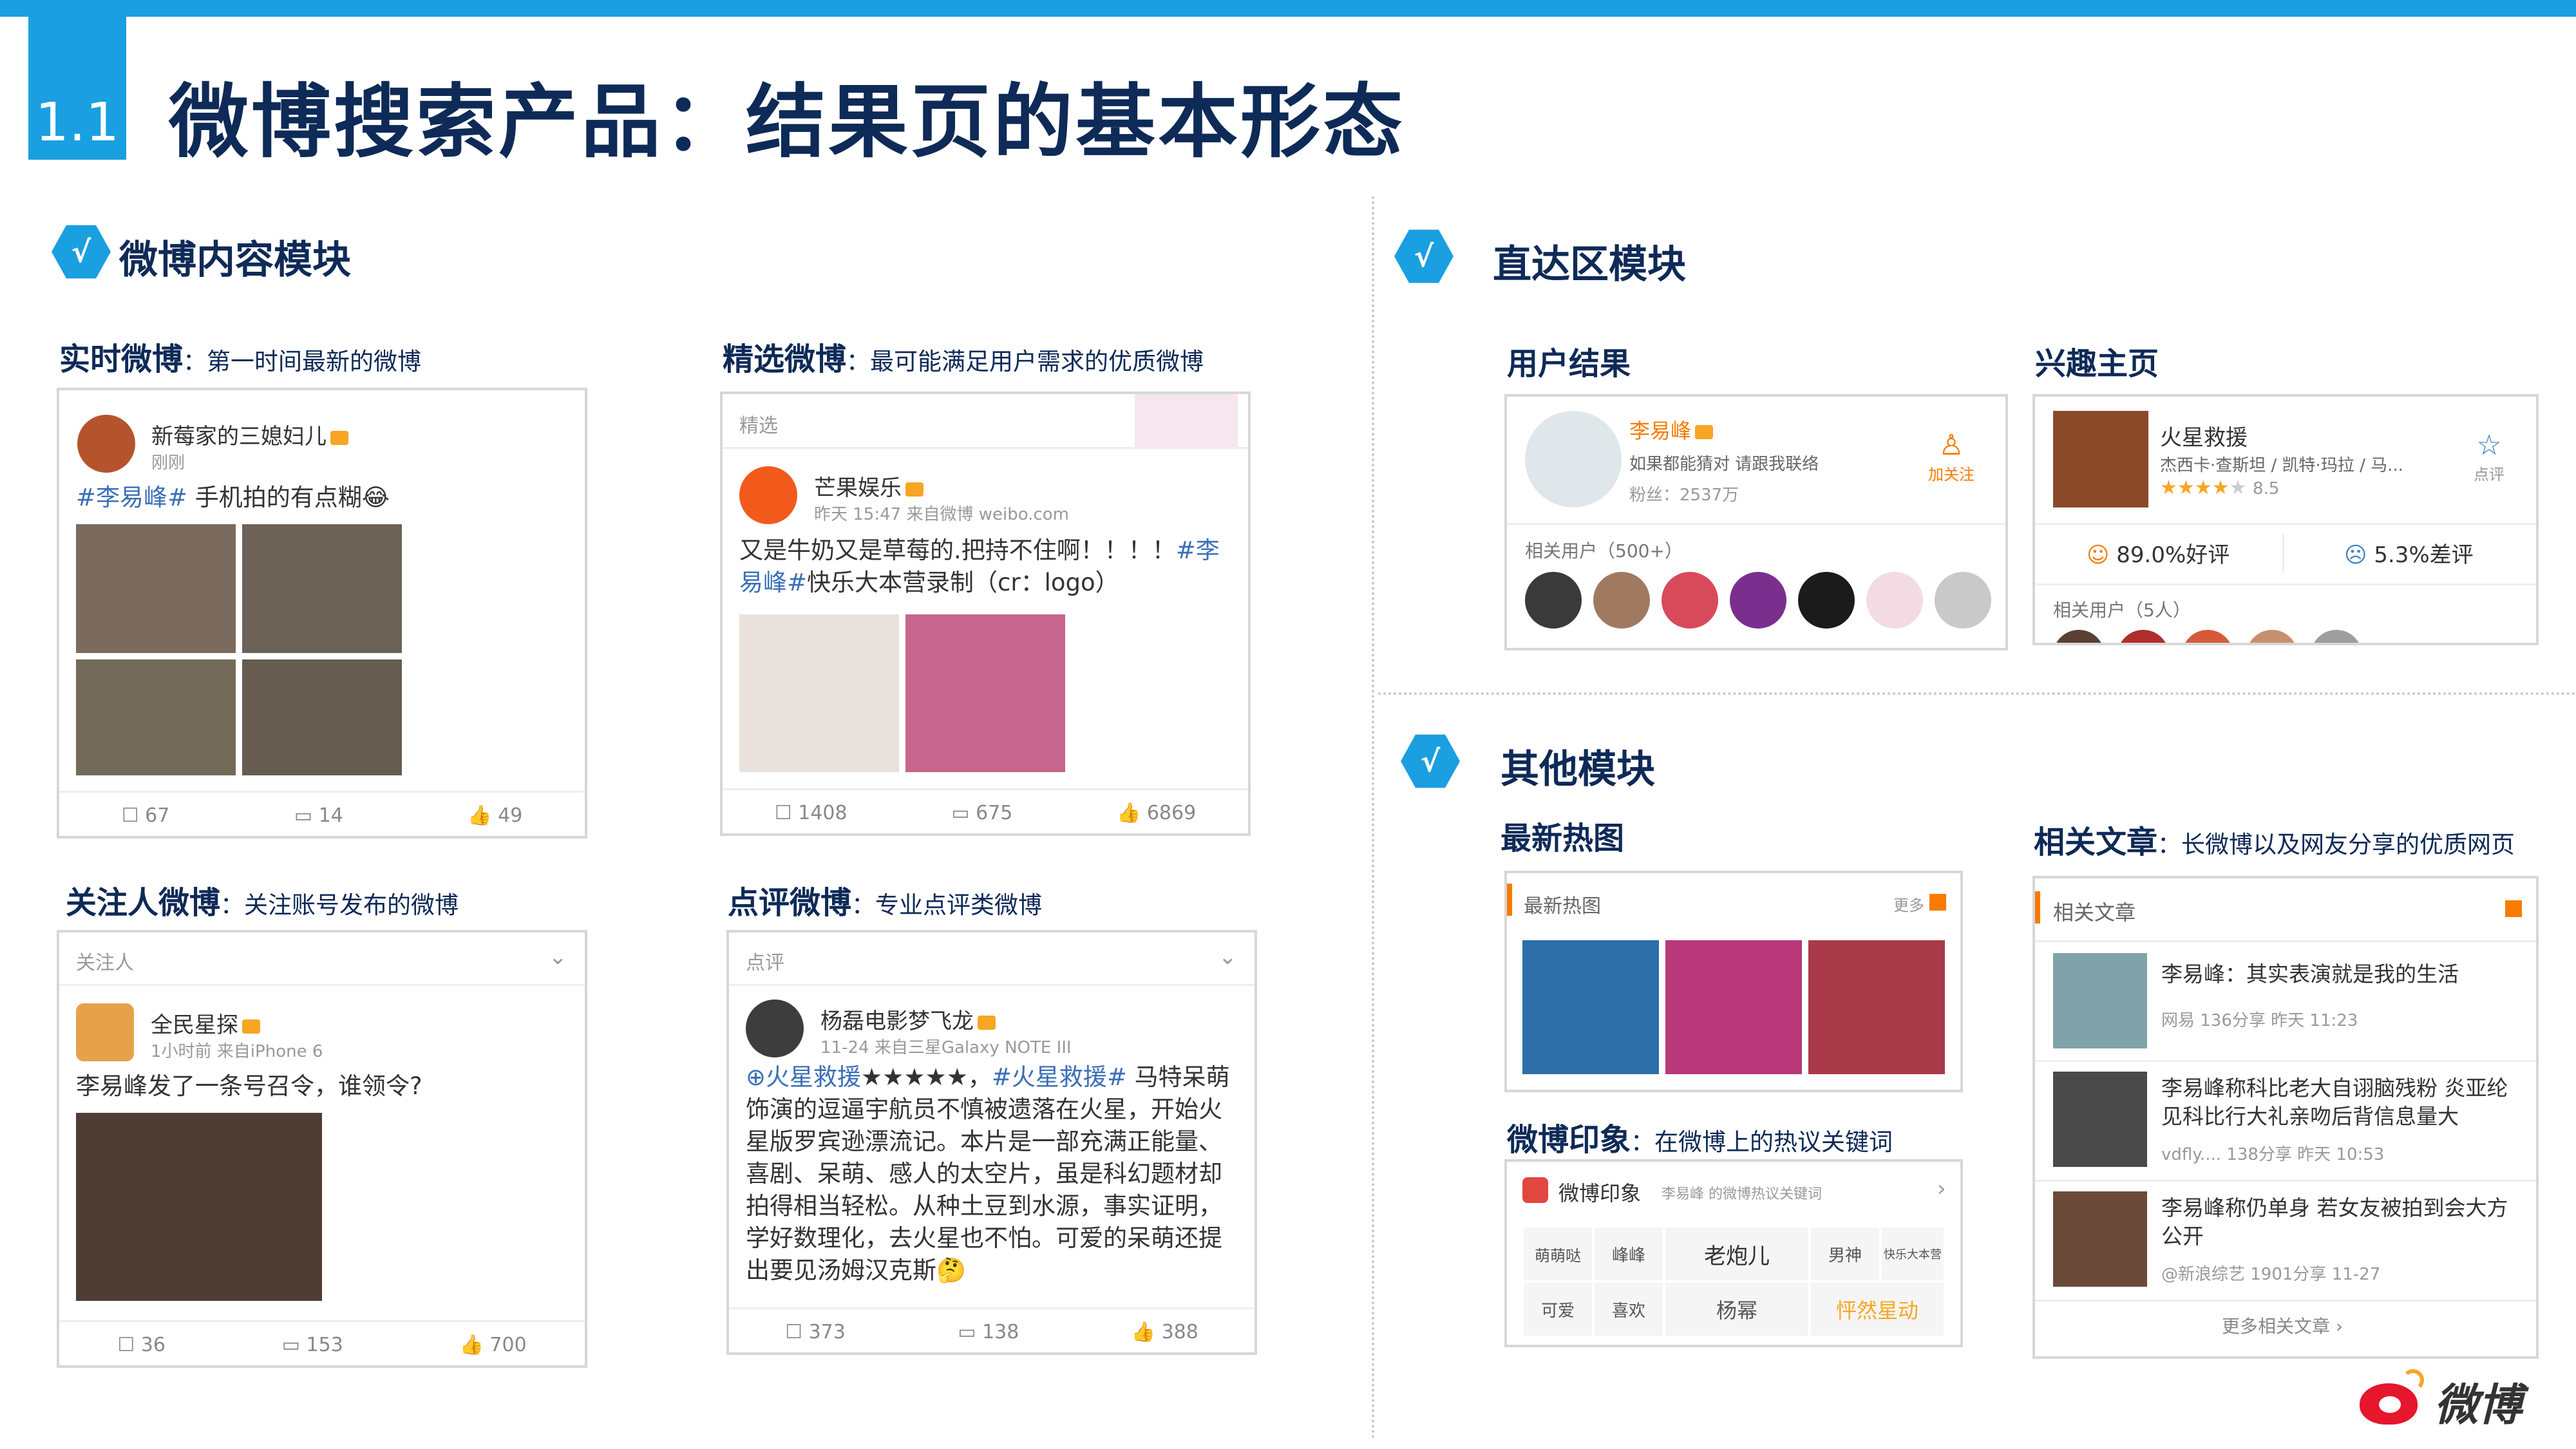 The width and height of the screenshot is (2576, 1449). I want to click on movie-title: 火星救援, so click(2204, 435).